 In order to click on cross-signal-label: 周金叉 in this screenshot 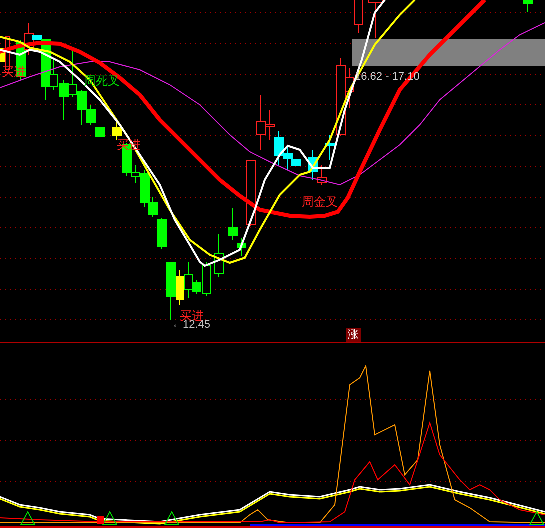, I will do `click(320, 202)`.